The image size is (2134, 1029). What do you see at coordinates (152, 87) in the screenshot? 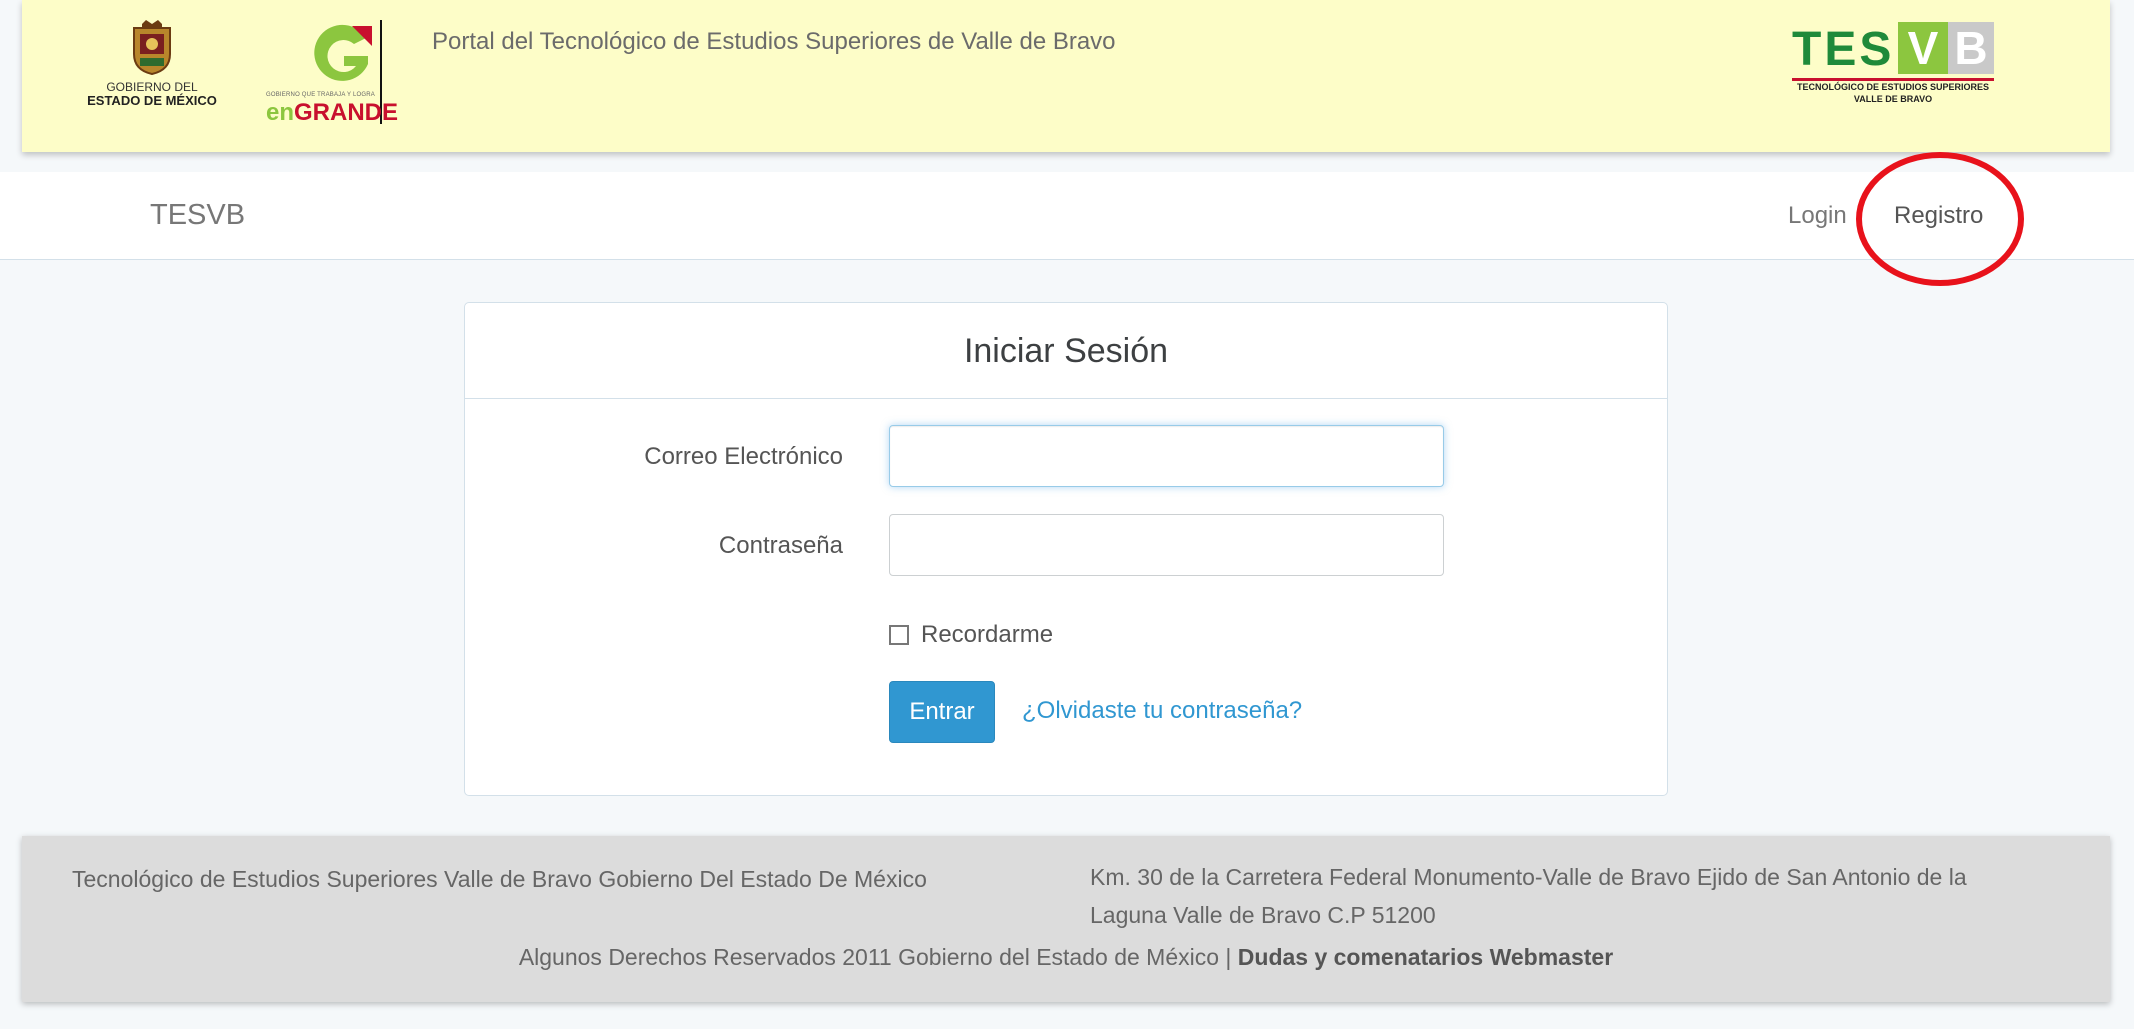
I see `gob-logo-line1: GOBIERNO DEL` at bounding box center [152, 87].